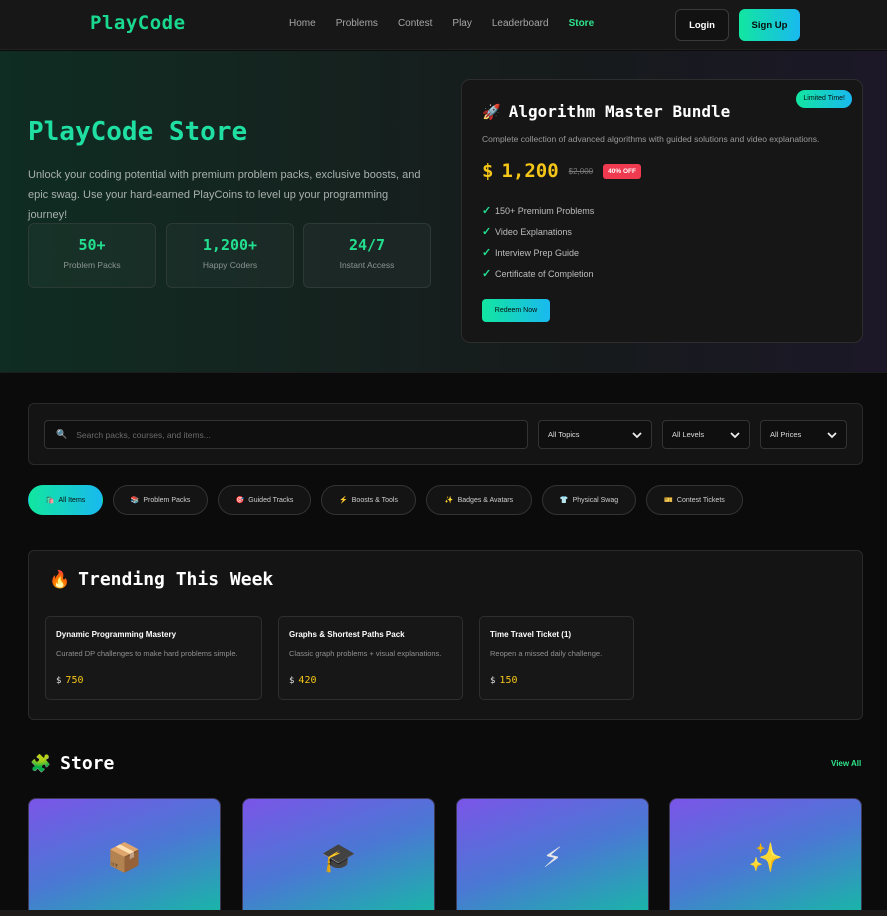  What do you see at coordinates (443, 913) in the screenshot?
I see `bottom-strip` at bounding box center [443, 913].